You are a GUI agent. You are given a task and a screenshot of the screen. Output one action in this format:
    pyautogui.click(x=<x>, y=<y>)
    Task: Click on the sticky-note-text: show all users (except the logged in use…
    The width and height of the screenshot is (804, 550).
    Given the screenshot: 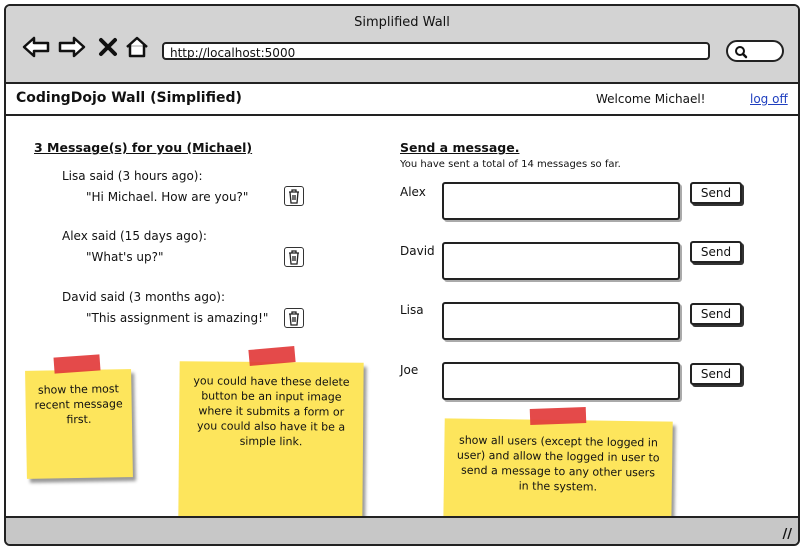 What is the action you would take?
    pyautogui.click(x=558, y=463)
    